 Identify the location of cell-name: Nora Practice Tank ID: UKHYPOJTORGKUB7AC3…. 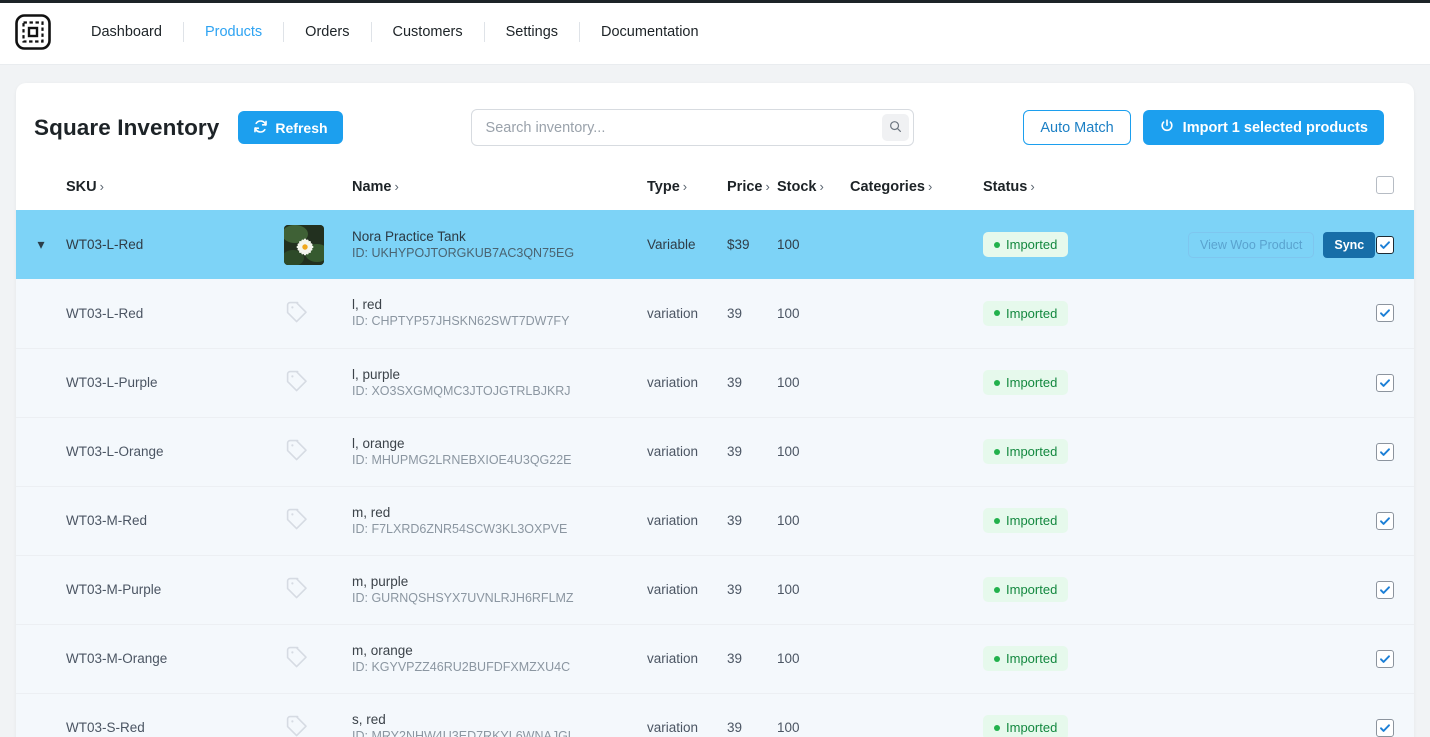
(499, 244).